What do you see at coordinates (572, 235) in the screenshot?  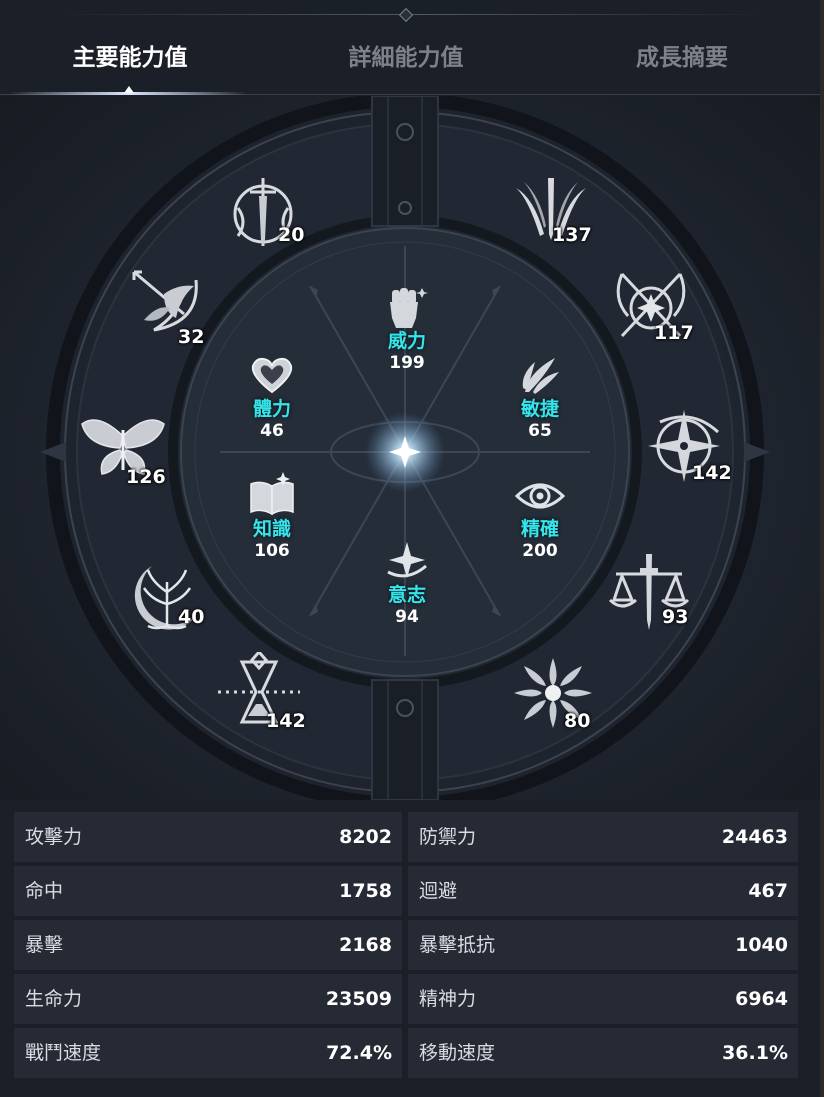 I see `outer-stat-value: 137` at bounding box center [572, 235].